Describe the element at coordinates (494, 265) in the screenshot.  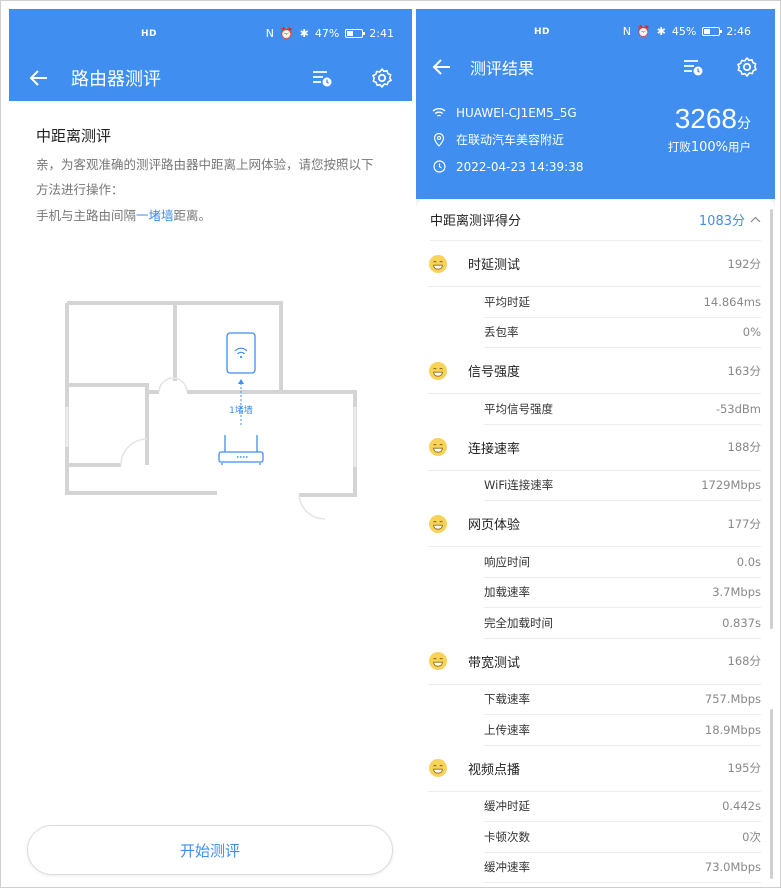
I see `category-name: 时延测试` at that location.